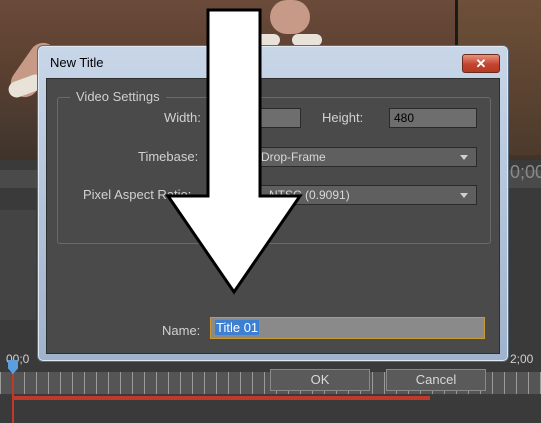 This screenshot has width=541, height=423. I want to click on name-field-selected-text: Title 01, so click(237, 327).